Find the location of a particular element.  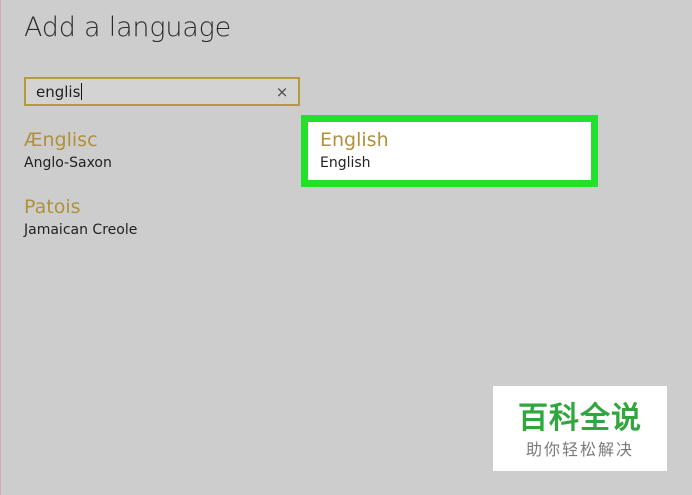

language-item-aenglisc: Ænglisc Anglo-Saxon is located at coordinates (68, 150).